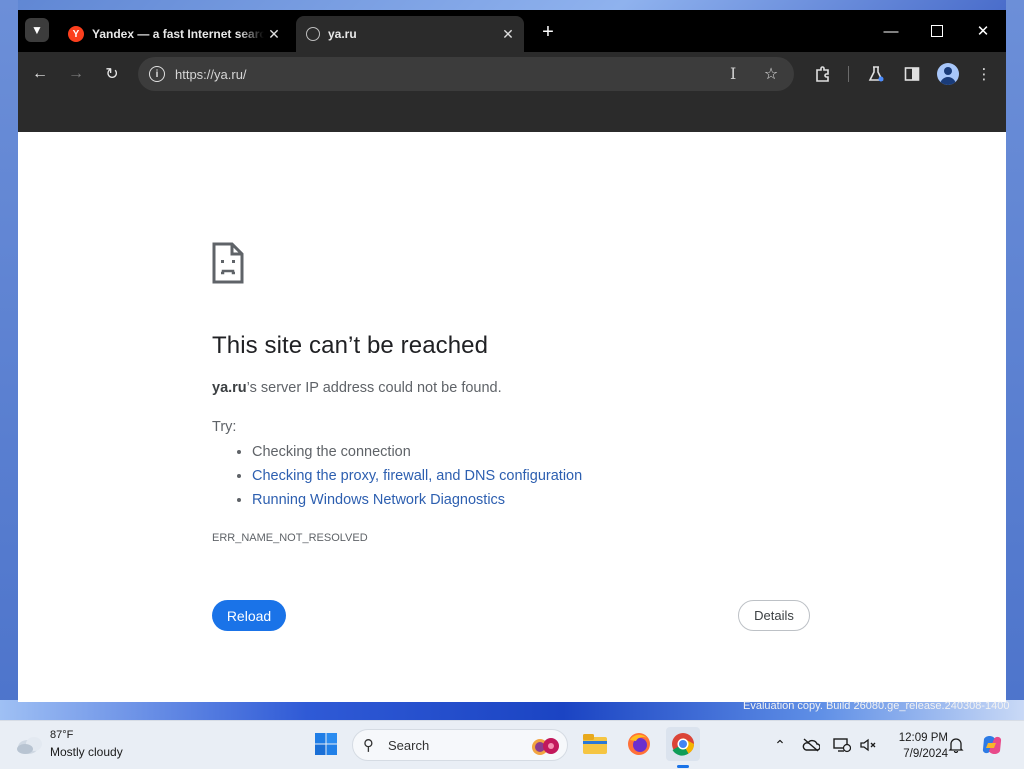 The image size is (1024, 769). Describe the element at coordinates (984, 74) in the screenshot. I see `more-menu-icon: ⋮` at that location.